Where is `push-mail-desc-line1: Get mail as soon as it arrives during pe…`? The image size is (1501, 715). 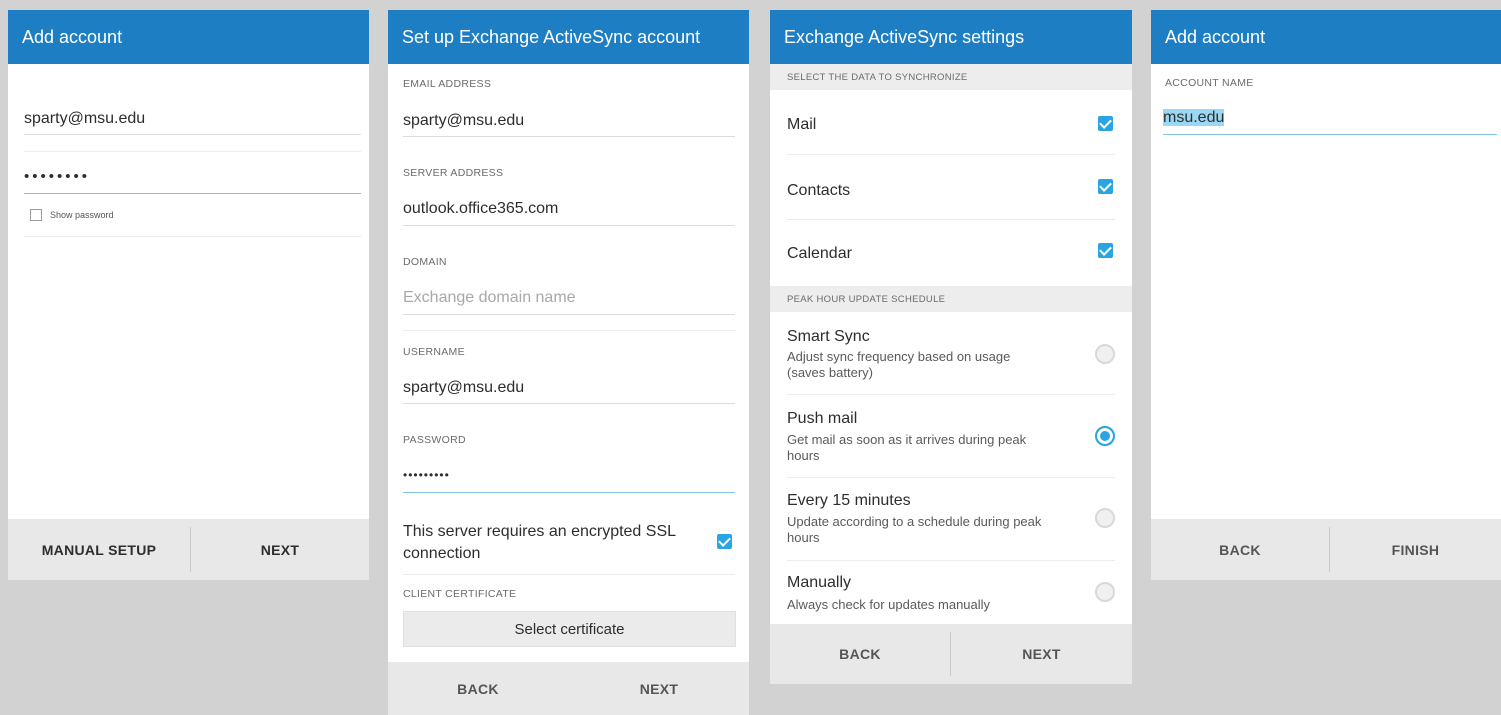
push-mail-desc-line1: Get mail as soon as it arrives during pe… is located at coordinates (907, 439).